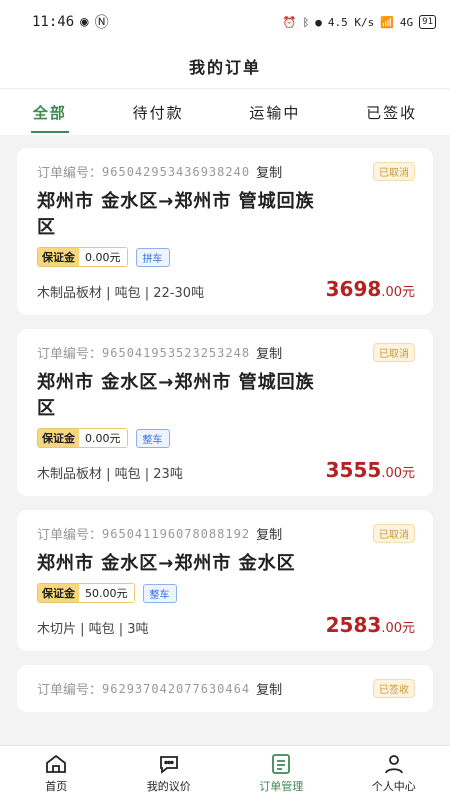 This screenshot has width=450, height=800. Describe the element at coordinates (225, 772) in the screenshot. I see `bottom-nav: 首页 我的议价 订单管理 个人中心` at that location.